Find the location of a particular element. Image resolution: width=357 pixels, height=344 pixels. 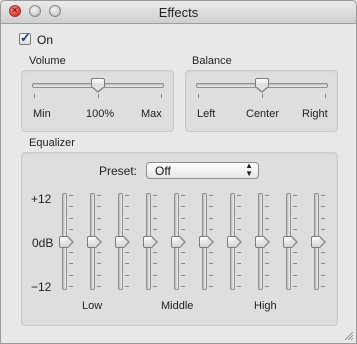

db-label-bottom: −12 is located at coordinates (41, 287).